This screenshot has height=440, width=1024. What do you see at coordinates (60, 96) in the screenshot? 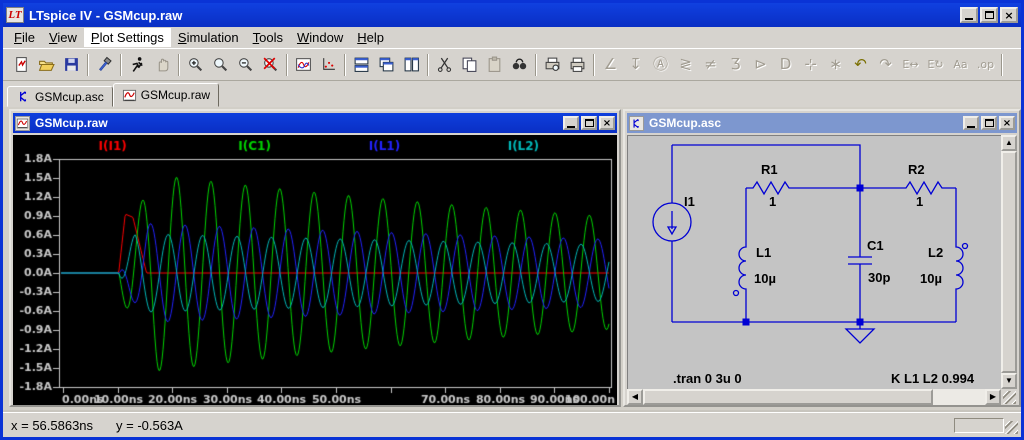
I see `tab-gsmcup-asc: GSMcup.asc` at bounding box center [60, 96].